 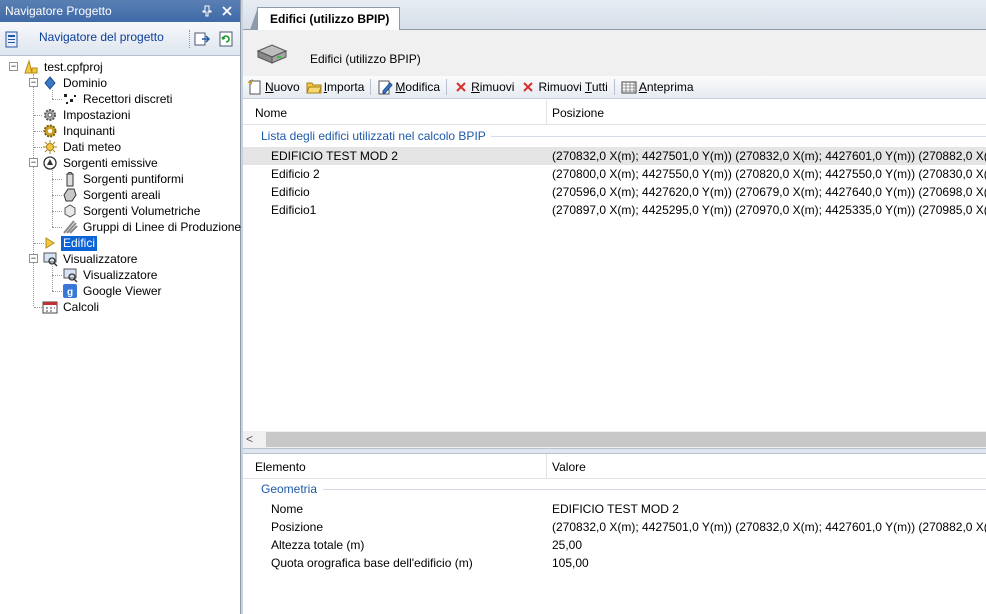 What do you see at coordinates (318, 545) in the screenshot?
I see `property-name: Altezza totale (m)` at bounding box center [318, 545].